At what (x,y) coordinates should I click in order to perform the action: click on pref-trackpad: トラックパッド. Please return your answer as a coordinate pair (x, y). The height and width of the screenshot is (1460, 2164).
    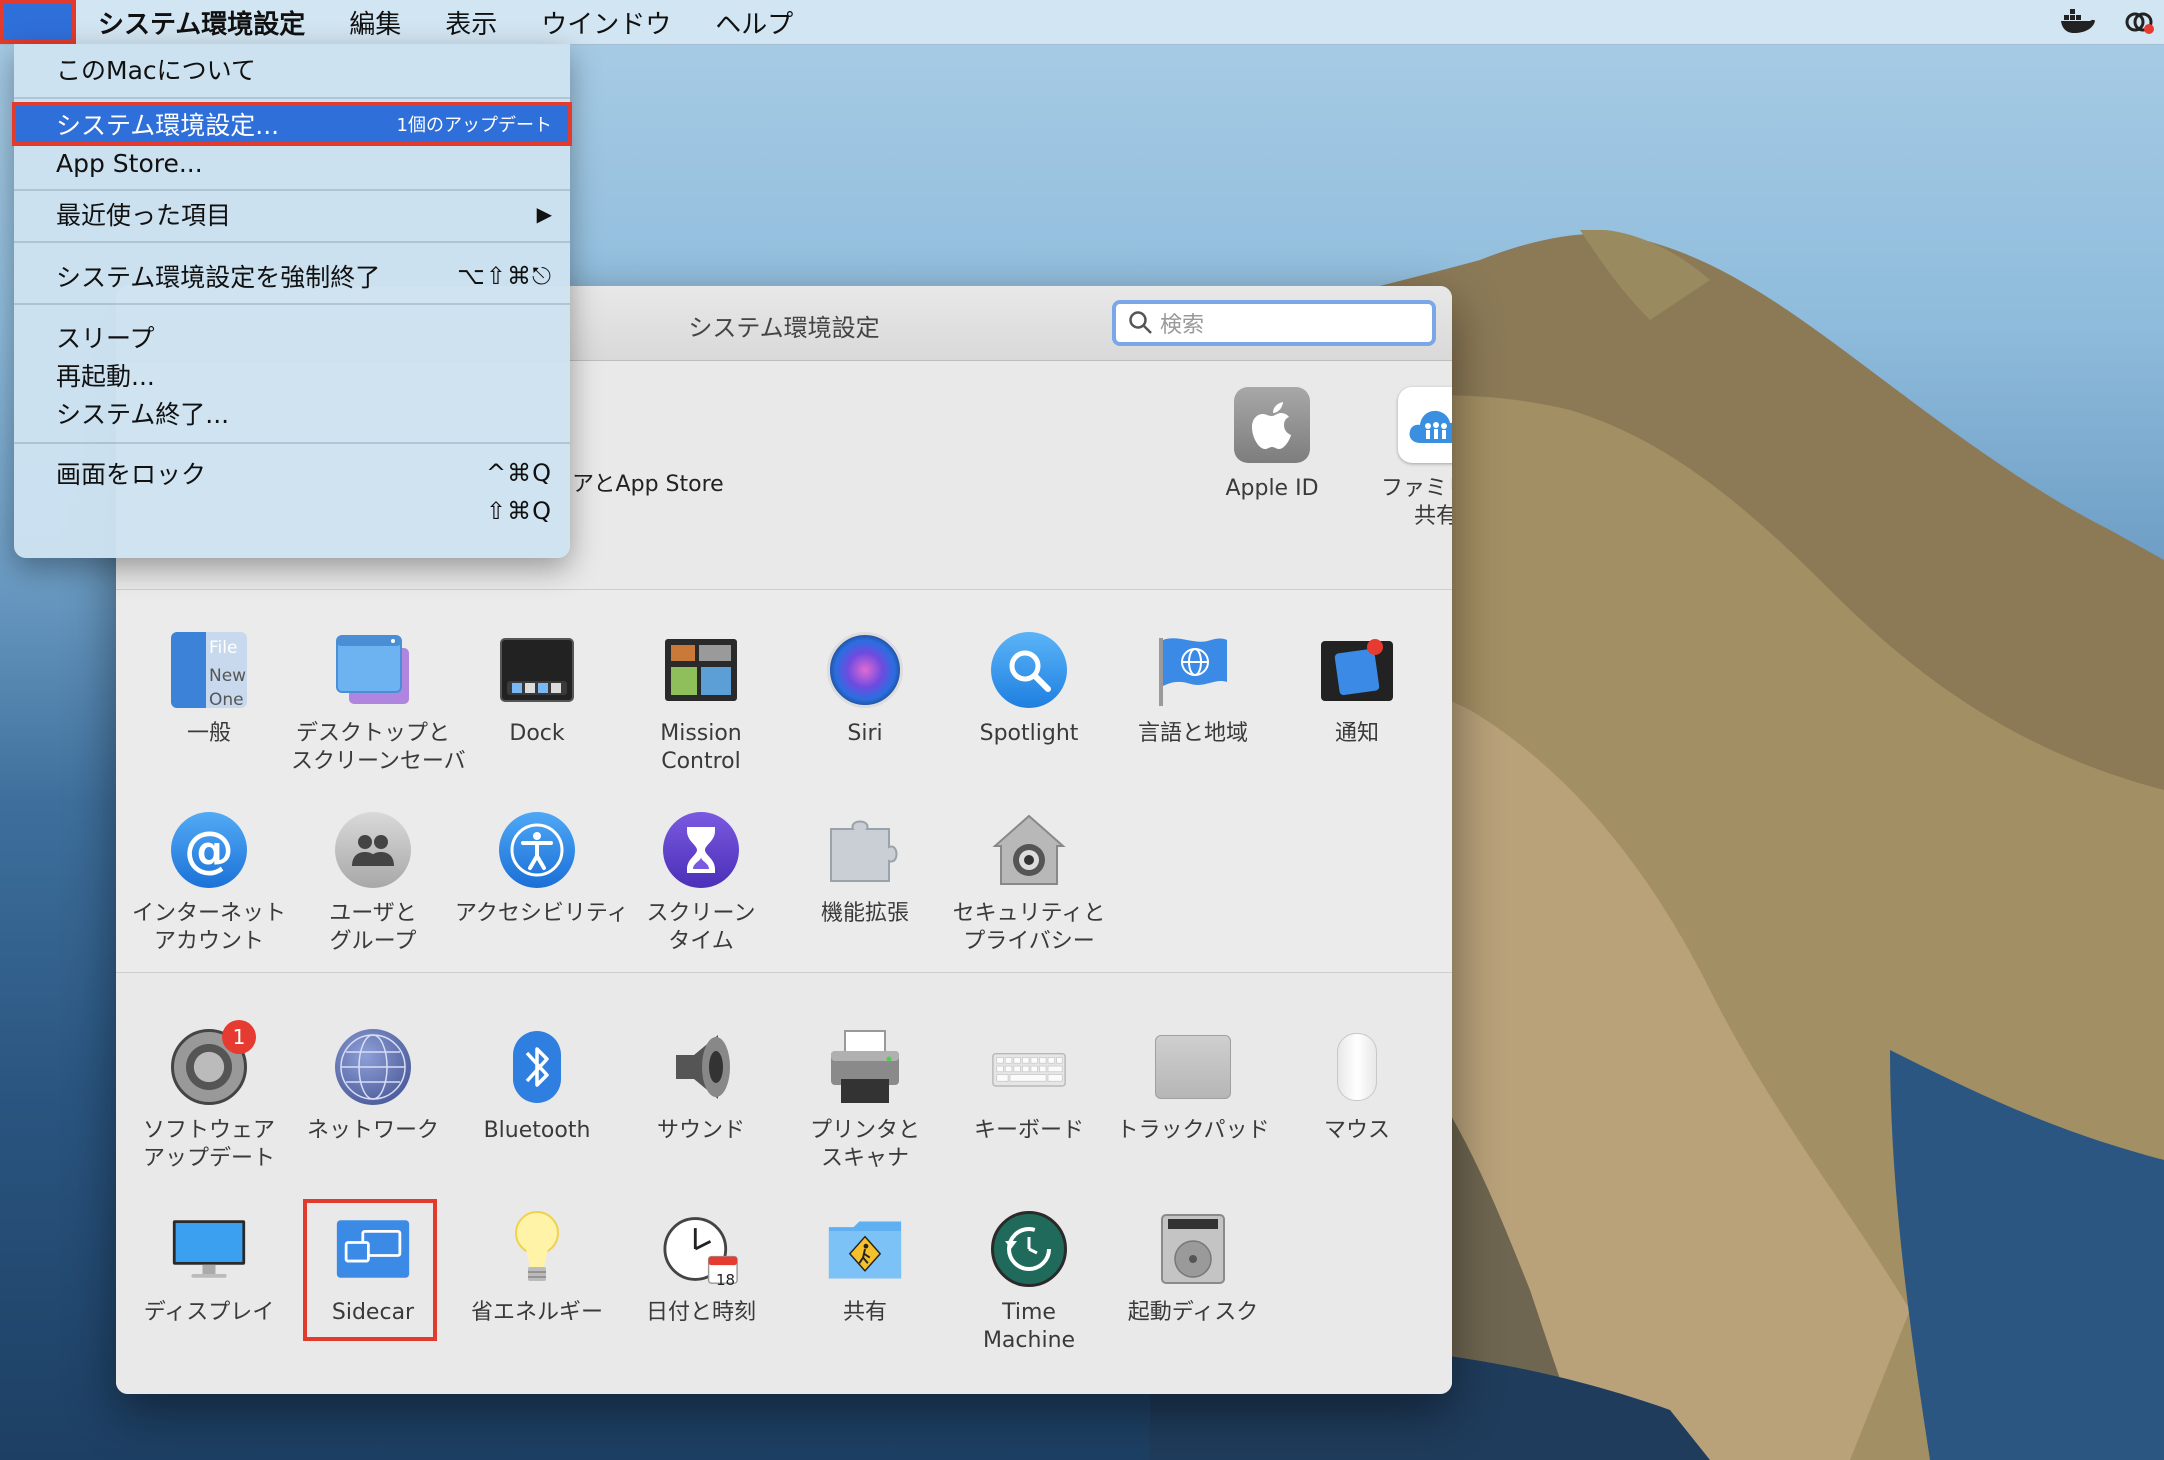
    Looking at the image, I should click on (1193, 1087).